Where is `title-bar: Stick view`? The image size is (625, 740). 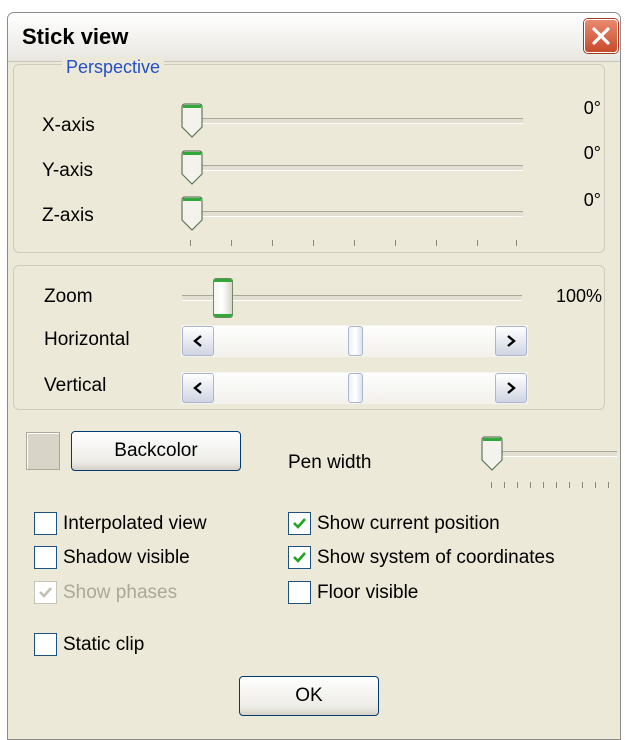
title-bar: Stick view is located at coordinates (314, 37).